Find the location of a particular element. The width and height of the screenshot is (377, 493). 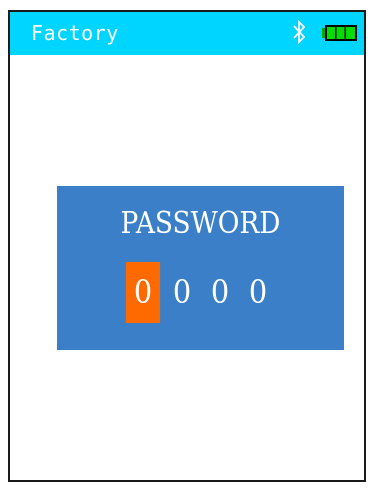

password-digit-1: 0 is located at coordinates (143, 292).